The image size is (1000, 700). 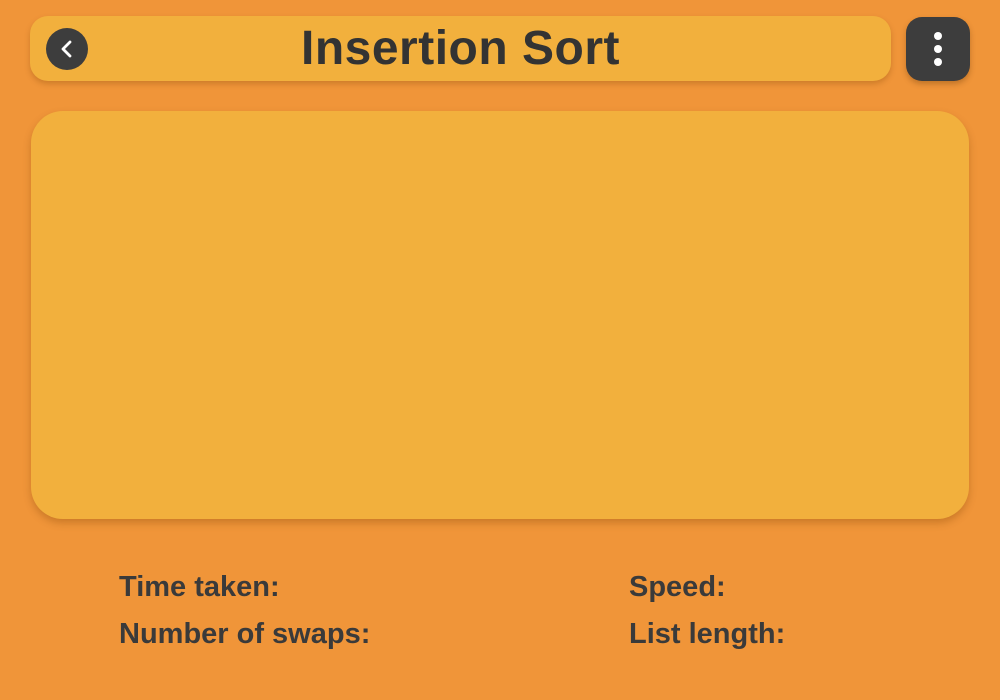 I want to click on chevron-left-icon, so click(x=66, y=49).